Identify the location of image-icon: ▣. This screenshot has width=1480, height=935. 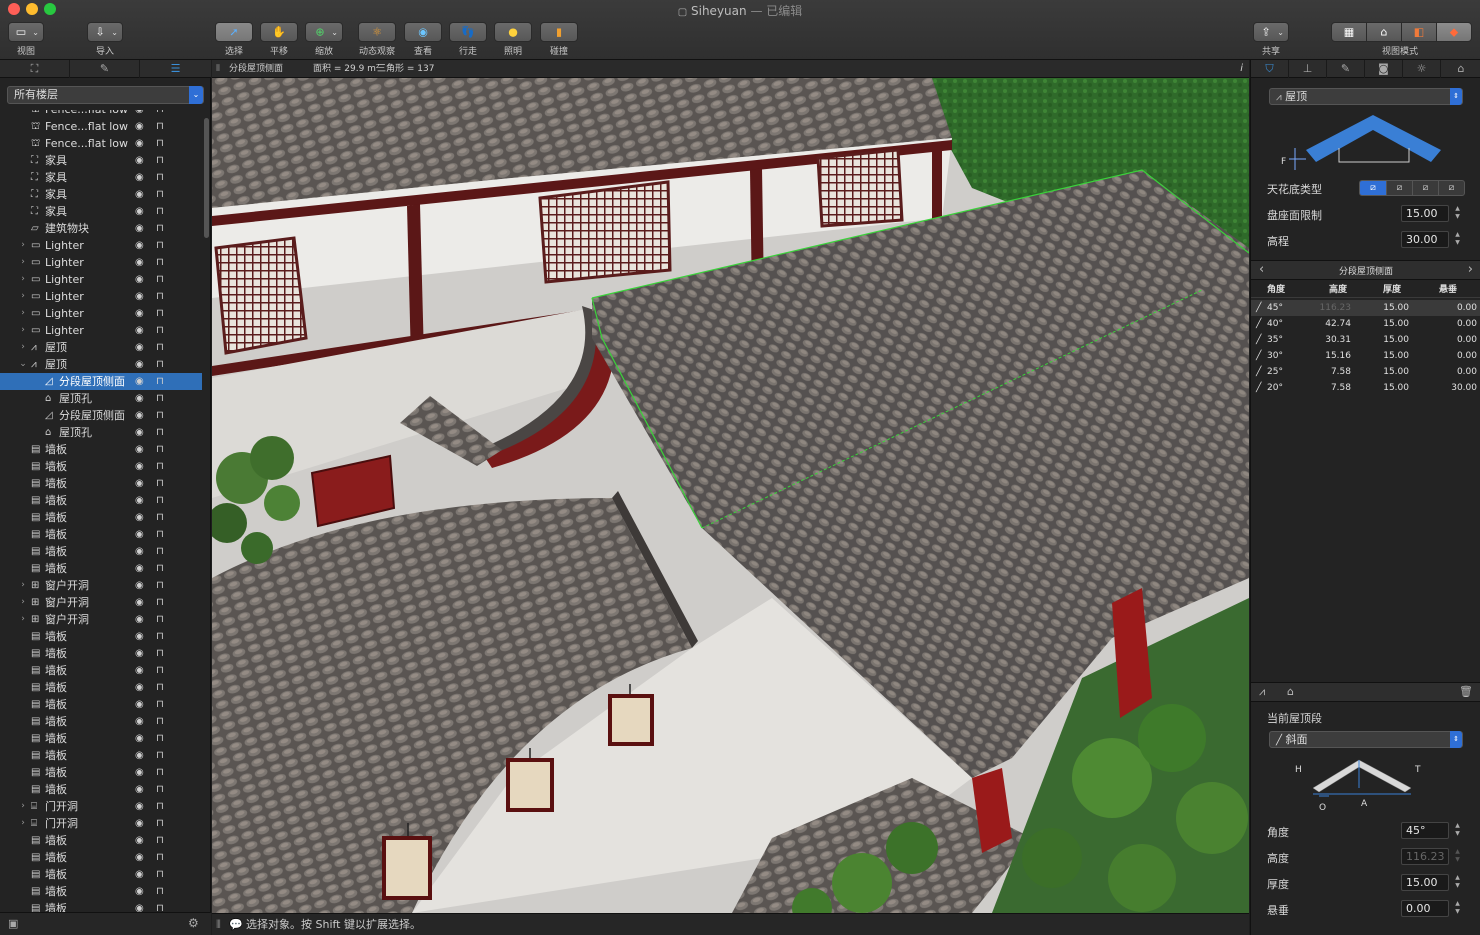
(13, 923).